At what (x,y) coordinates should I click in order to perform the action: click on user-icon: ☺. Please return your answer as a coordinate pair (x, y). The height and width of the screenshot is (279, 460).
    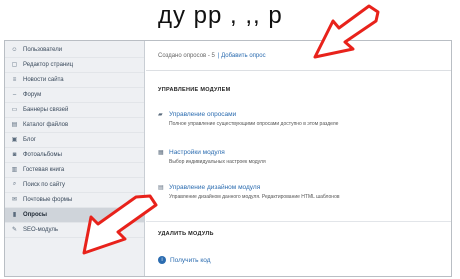
    Looking at the image, I should click on (14, 49).